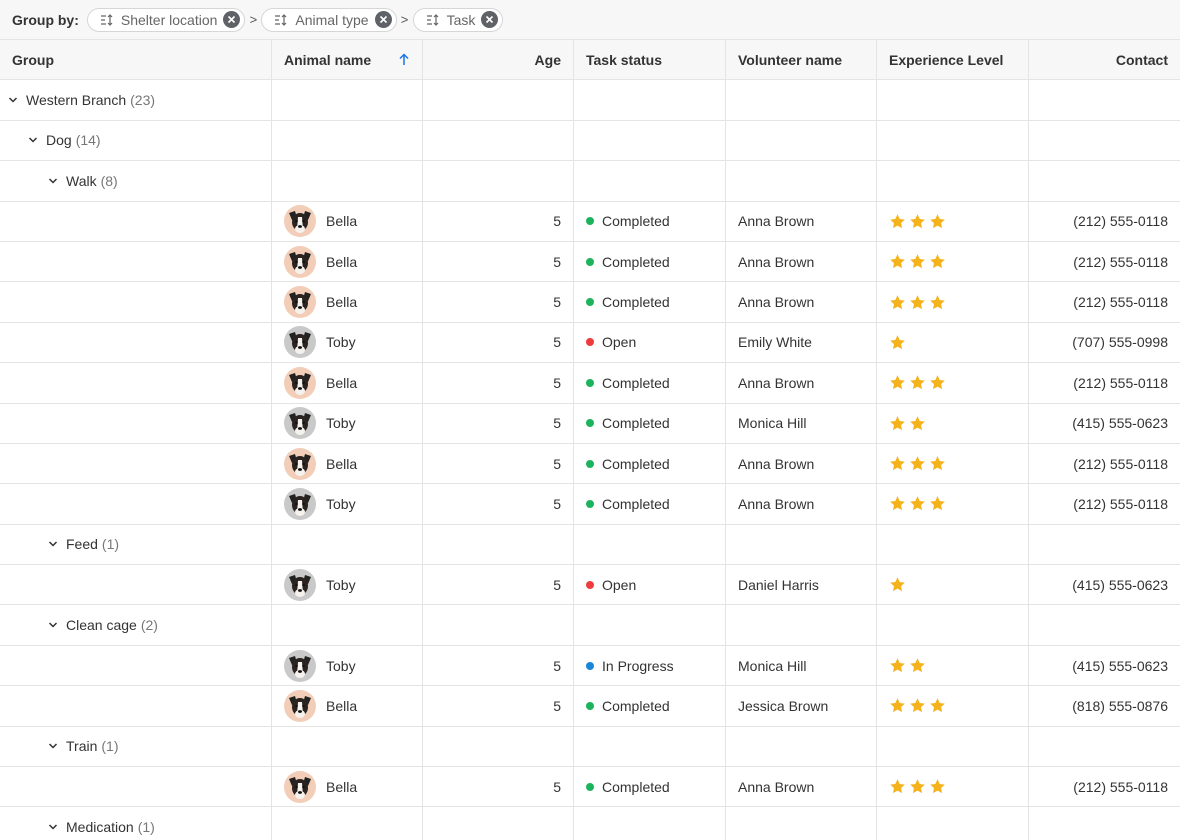 This screenshot has height=840, width=1180. Describe the element at coordinates (650, 665) in the screenshot. I see `task-status-cell: In Progress` at that location.